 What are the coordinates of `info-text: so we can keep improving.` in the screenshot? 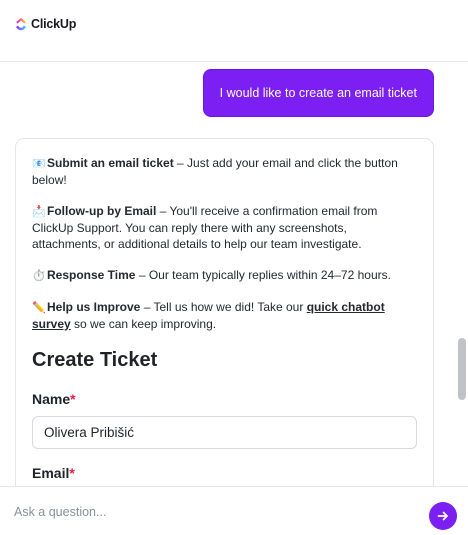 It's located at (143, 324).